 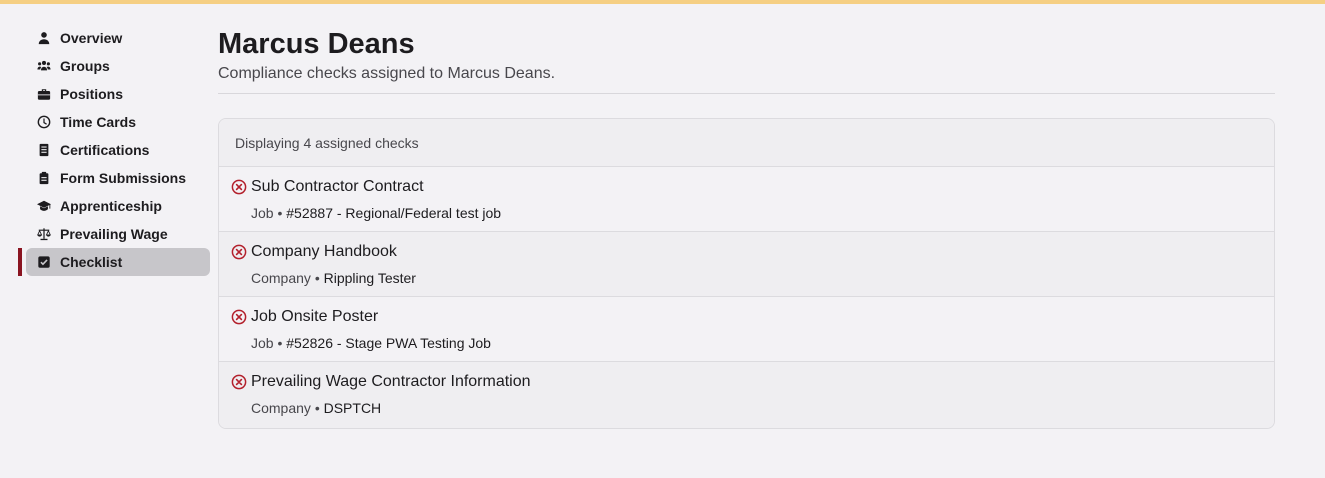 What do you see at coordinates (746, 143) in the screenshot?
I see `panel-header: Displaying 4 assigned checks` at bounding box center [746, 143].